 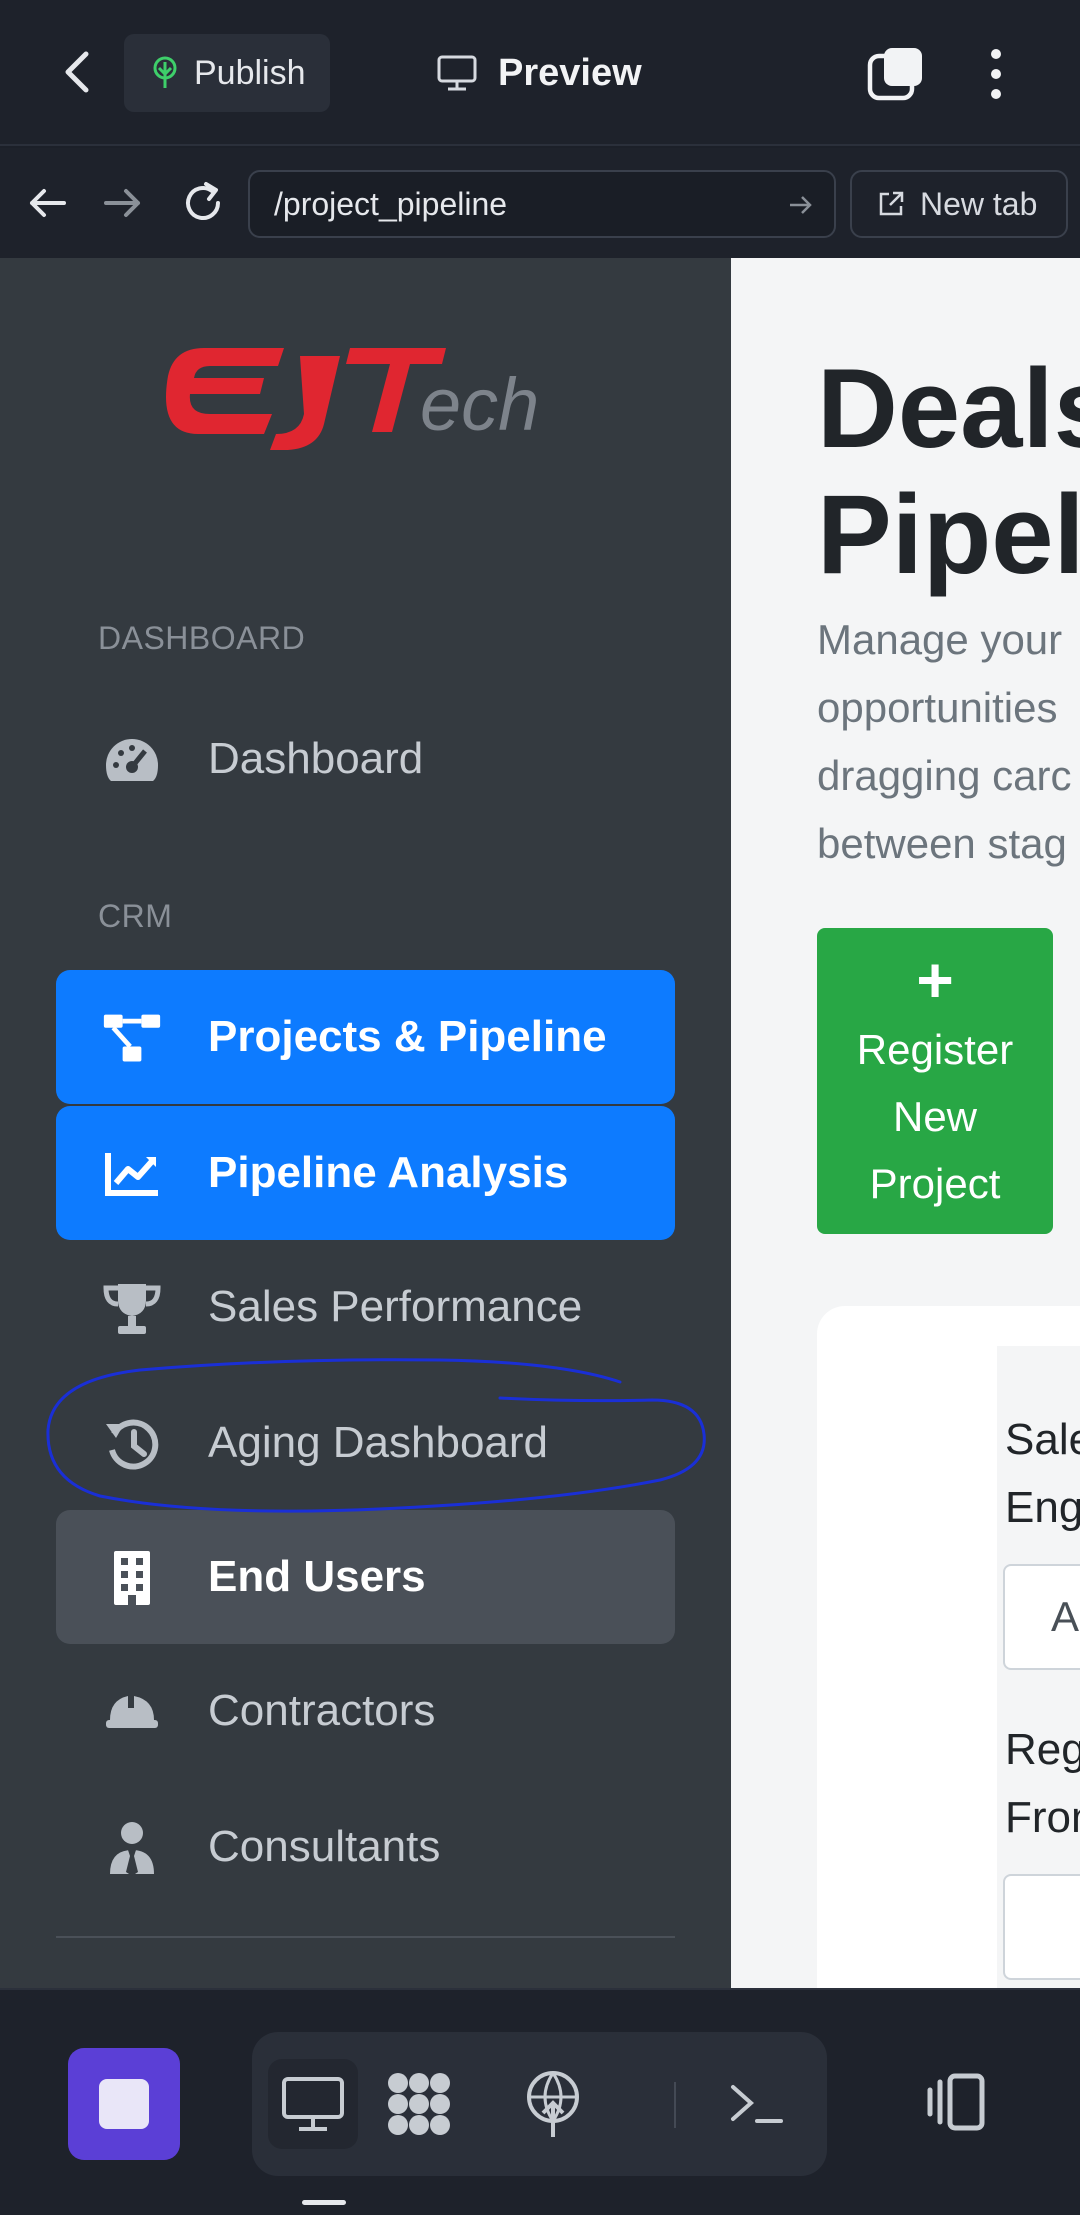 I want to click on register-from-date-input, so click(x=1041, y=1927).